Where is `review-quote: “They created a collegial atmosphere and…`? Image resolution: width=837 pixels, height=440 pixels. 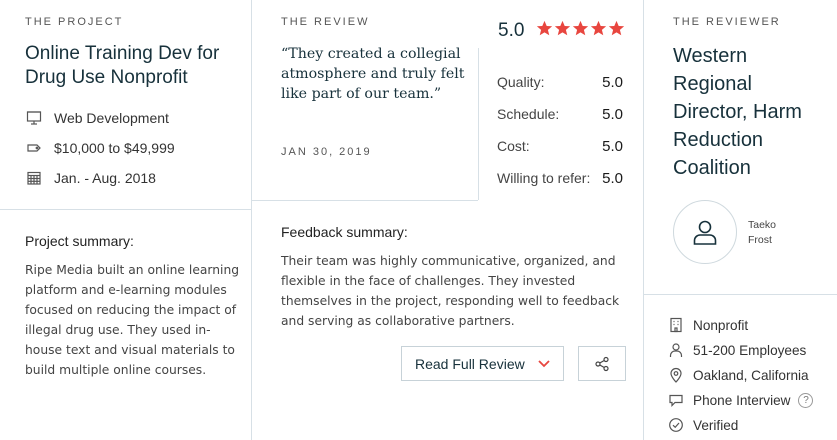 review-quote: “They created a collegial atmosphere and… is located at coordinates (373, 74).